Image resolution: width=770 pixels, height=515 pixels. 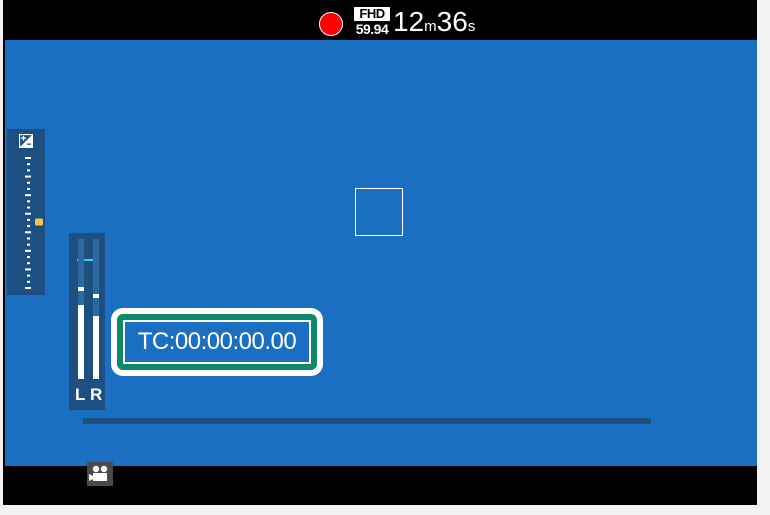 What do you see at coordinates (34, 223) in the screenshot?
I see `exposure-ticks` at bounding box center [34, 223].